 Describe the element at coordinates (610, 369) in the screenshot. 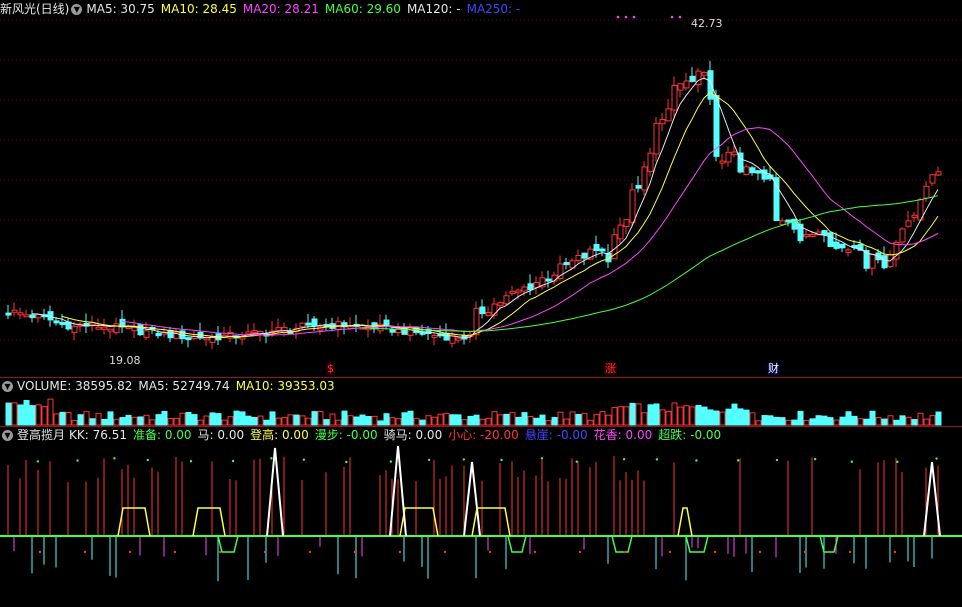

I see `limit-up-marker: 涨` at that location.